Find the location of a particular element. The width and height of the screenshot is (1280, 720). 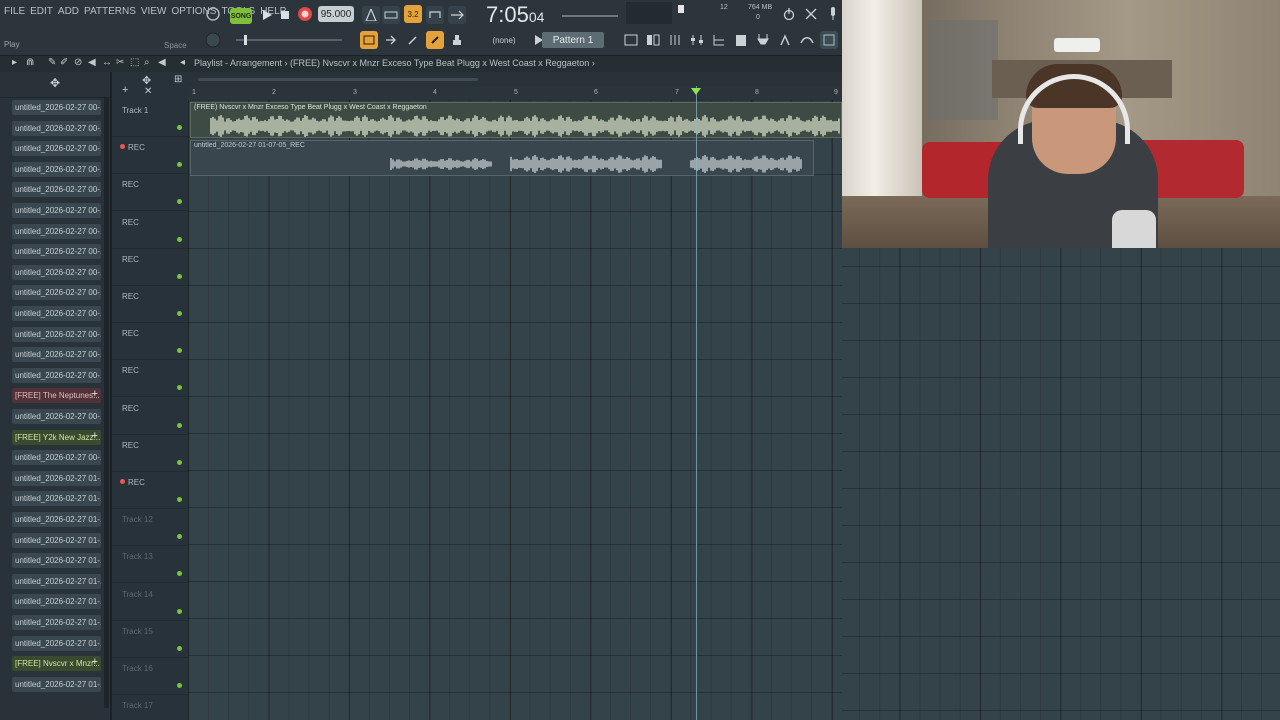

time-ruler: 1 2 3 4 5 6 7 8 9 is located at coordinates (515, 93).